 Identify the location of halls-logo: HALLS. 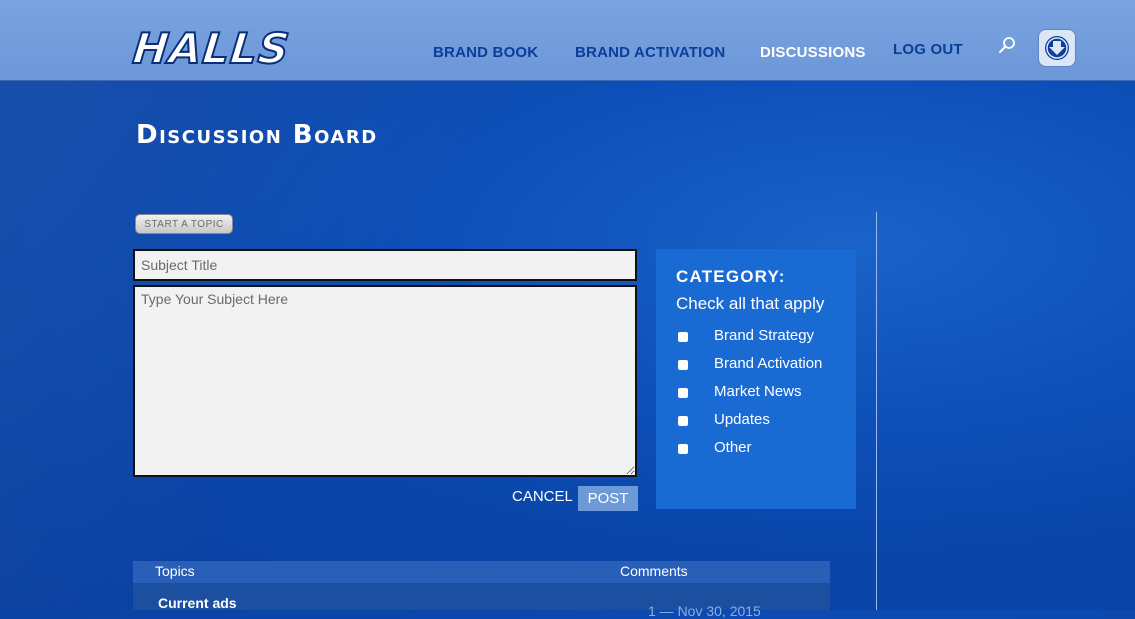
(212, 49).